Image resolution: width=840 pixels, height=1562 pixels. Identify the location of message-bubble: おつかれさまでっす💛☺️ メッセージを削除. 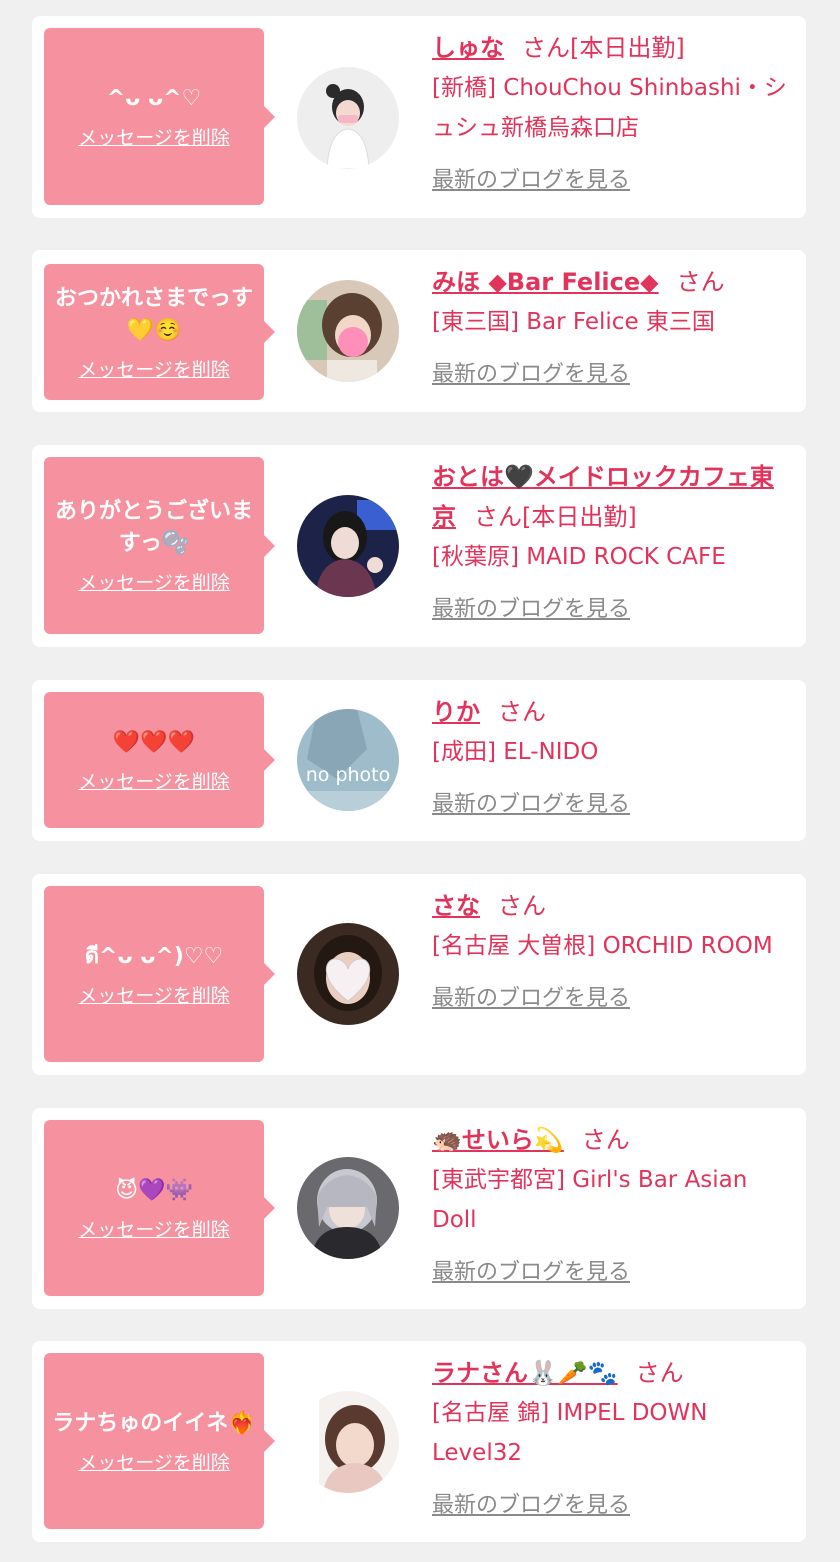
(159, 332).